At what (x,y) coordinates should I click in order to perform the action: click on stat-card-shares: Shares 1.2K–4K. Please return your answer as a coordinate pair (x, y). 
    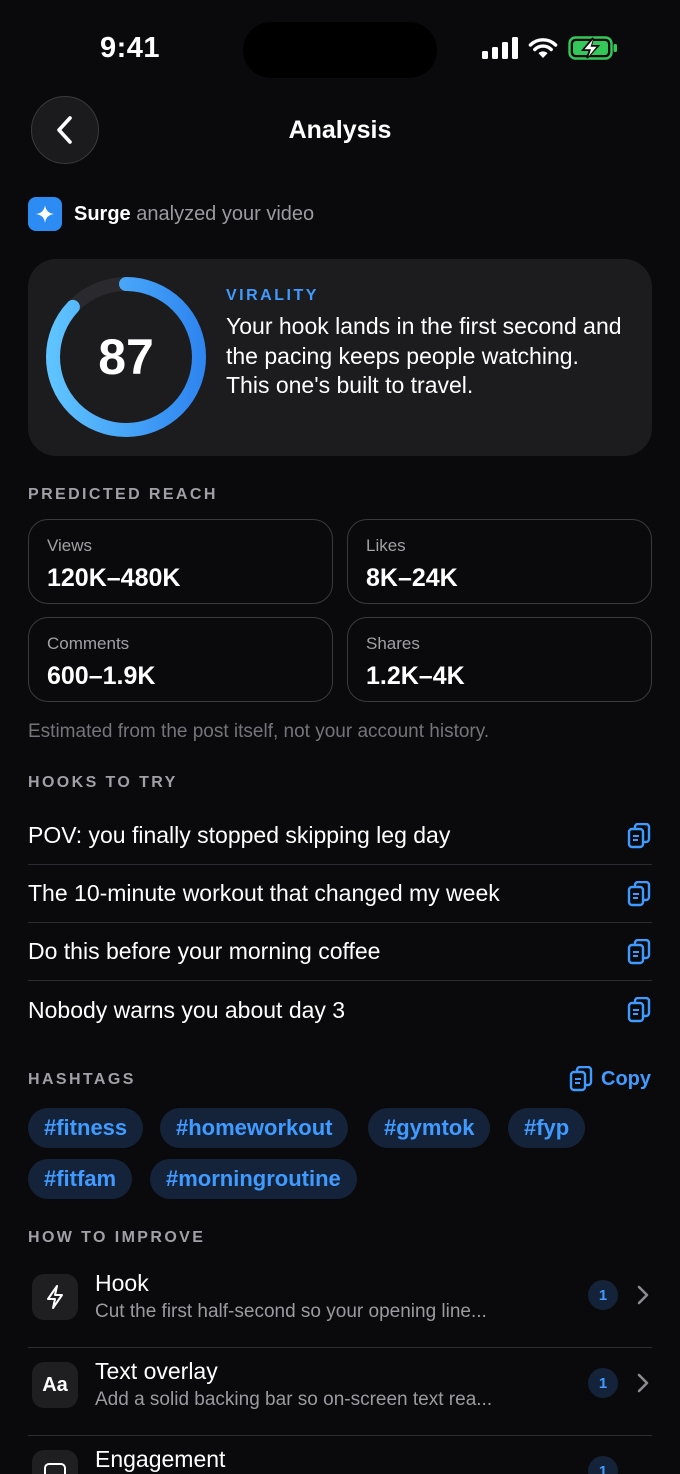
    Looking at the image, I should click on (499, 659).